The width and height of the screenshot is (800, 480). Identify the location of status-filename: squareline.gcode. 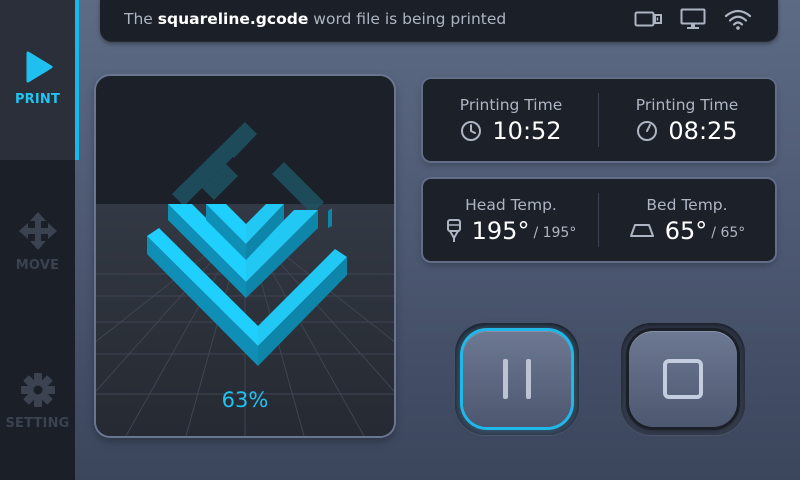
(233, 19).